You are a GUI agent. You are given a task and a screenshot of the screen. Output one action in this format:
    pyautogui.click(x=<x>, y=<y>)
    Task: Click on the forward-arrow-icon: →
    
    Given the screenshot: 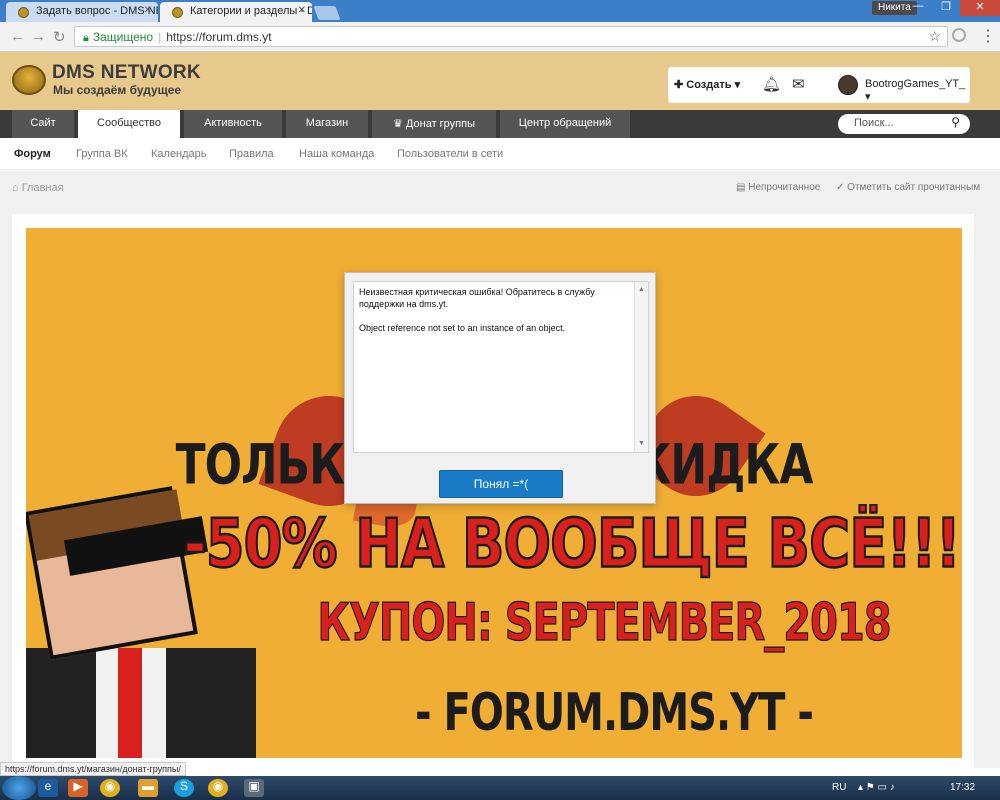 What is the action you would take?
    pyautogui.click(x=38, y=36)
    